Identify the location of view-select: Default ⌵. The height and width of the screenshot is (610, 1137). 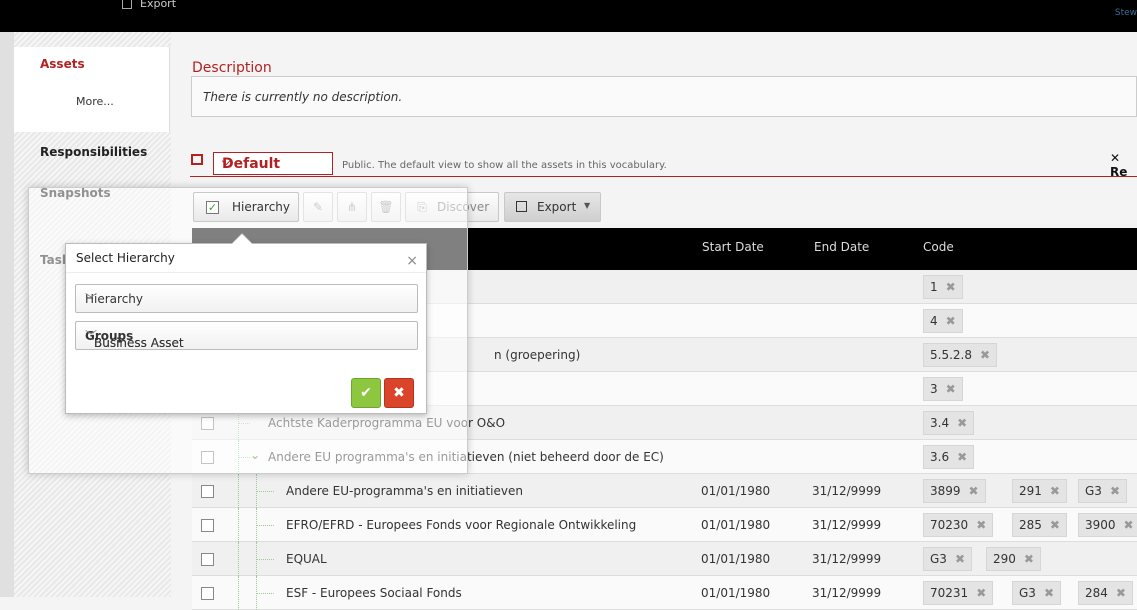
(273, 163).